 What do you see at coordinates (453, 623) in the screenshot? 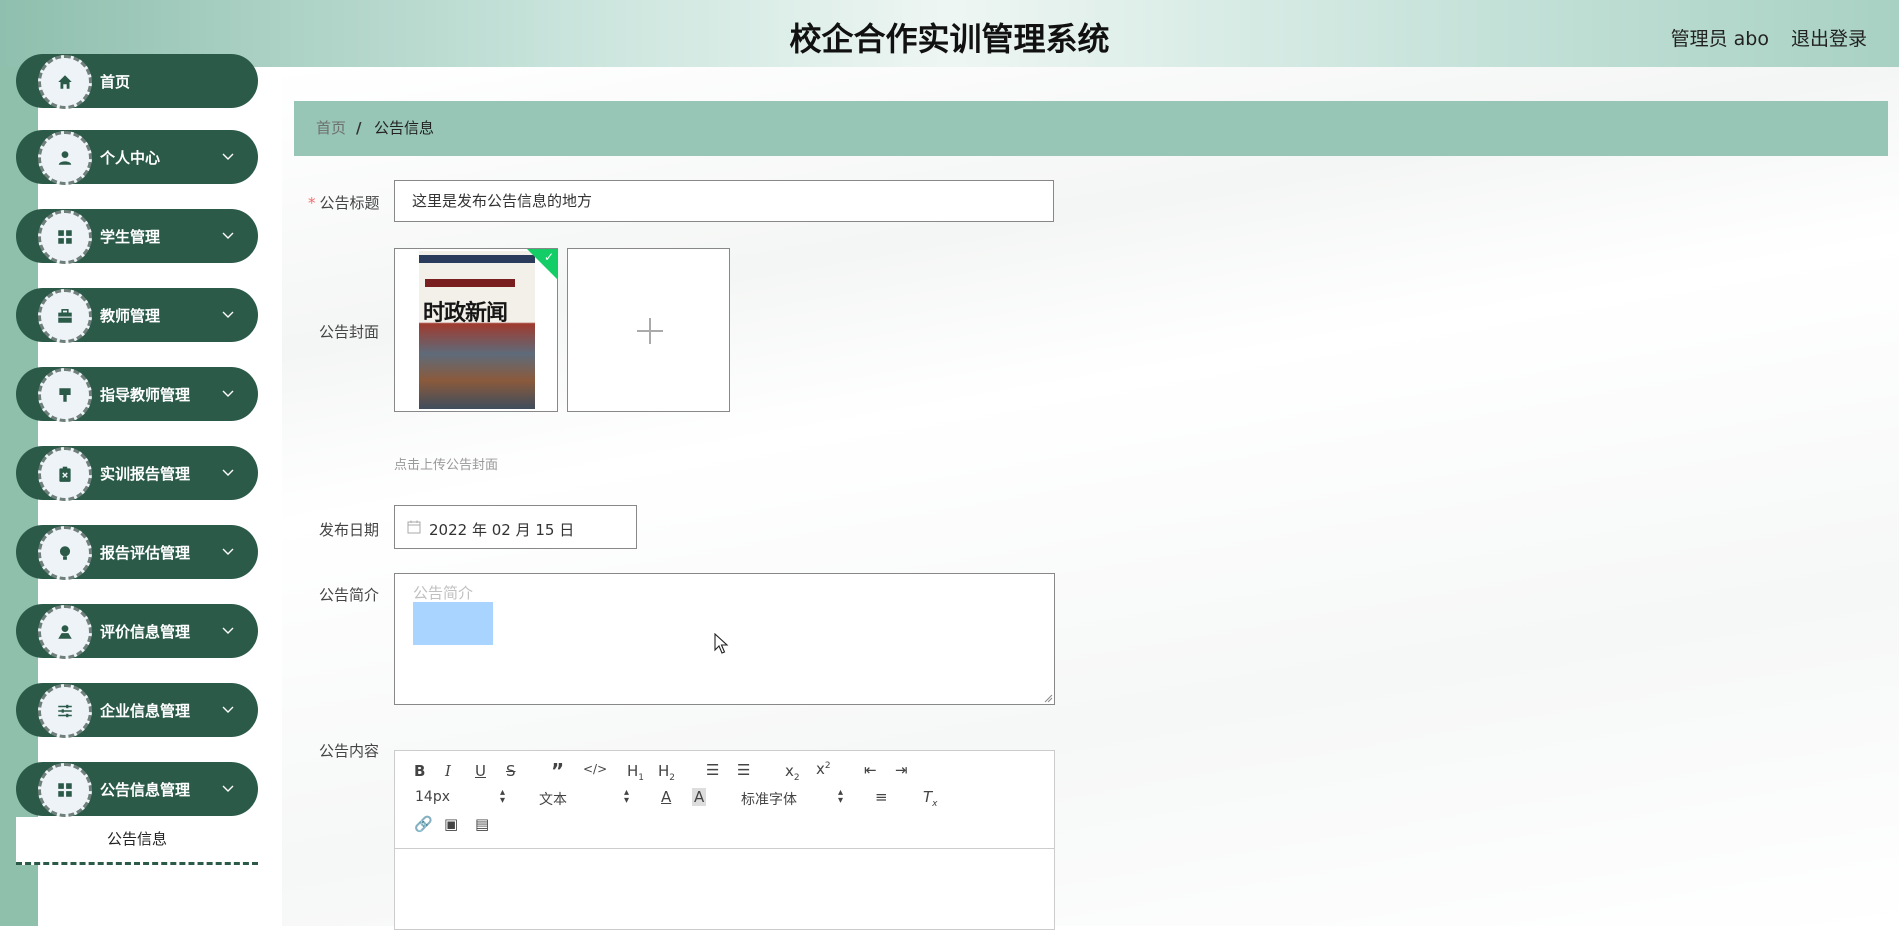
I see `text-selection` at bounding box center [453, 623].